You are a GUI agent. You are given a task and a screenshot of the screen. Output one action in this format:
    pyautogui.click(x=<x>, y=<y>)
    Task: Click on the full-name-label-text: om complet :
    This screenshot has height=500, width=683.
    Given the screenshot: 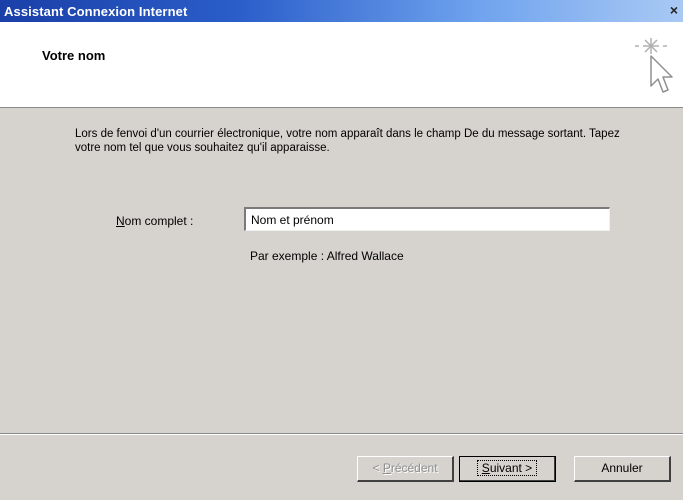 What is the action you would take?
    pyautogui.click(x=159, y=221)
    